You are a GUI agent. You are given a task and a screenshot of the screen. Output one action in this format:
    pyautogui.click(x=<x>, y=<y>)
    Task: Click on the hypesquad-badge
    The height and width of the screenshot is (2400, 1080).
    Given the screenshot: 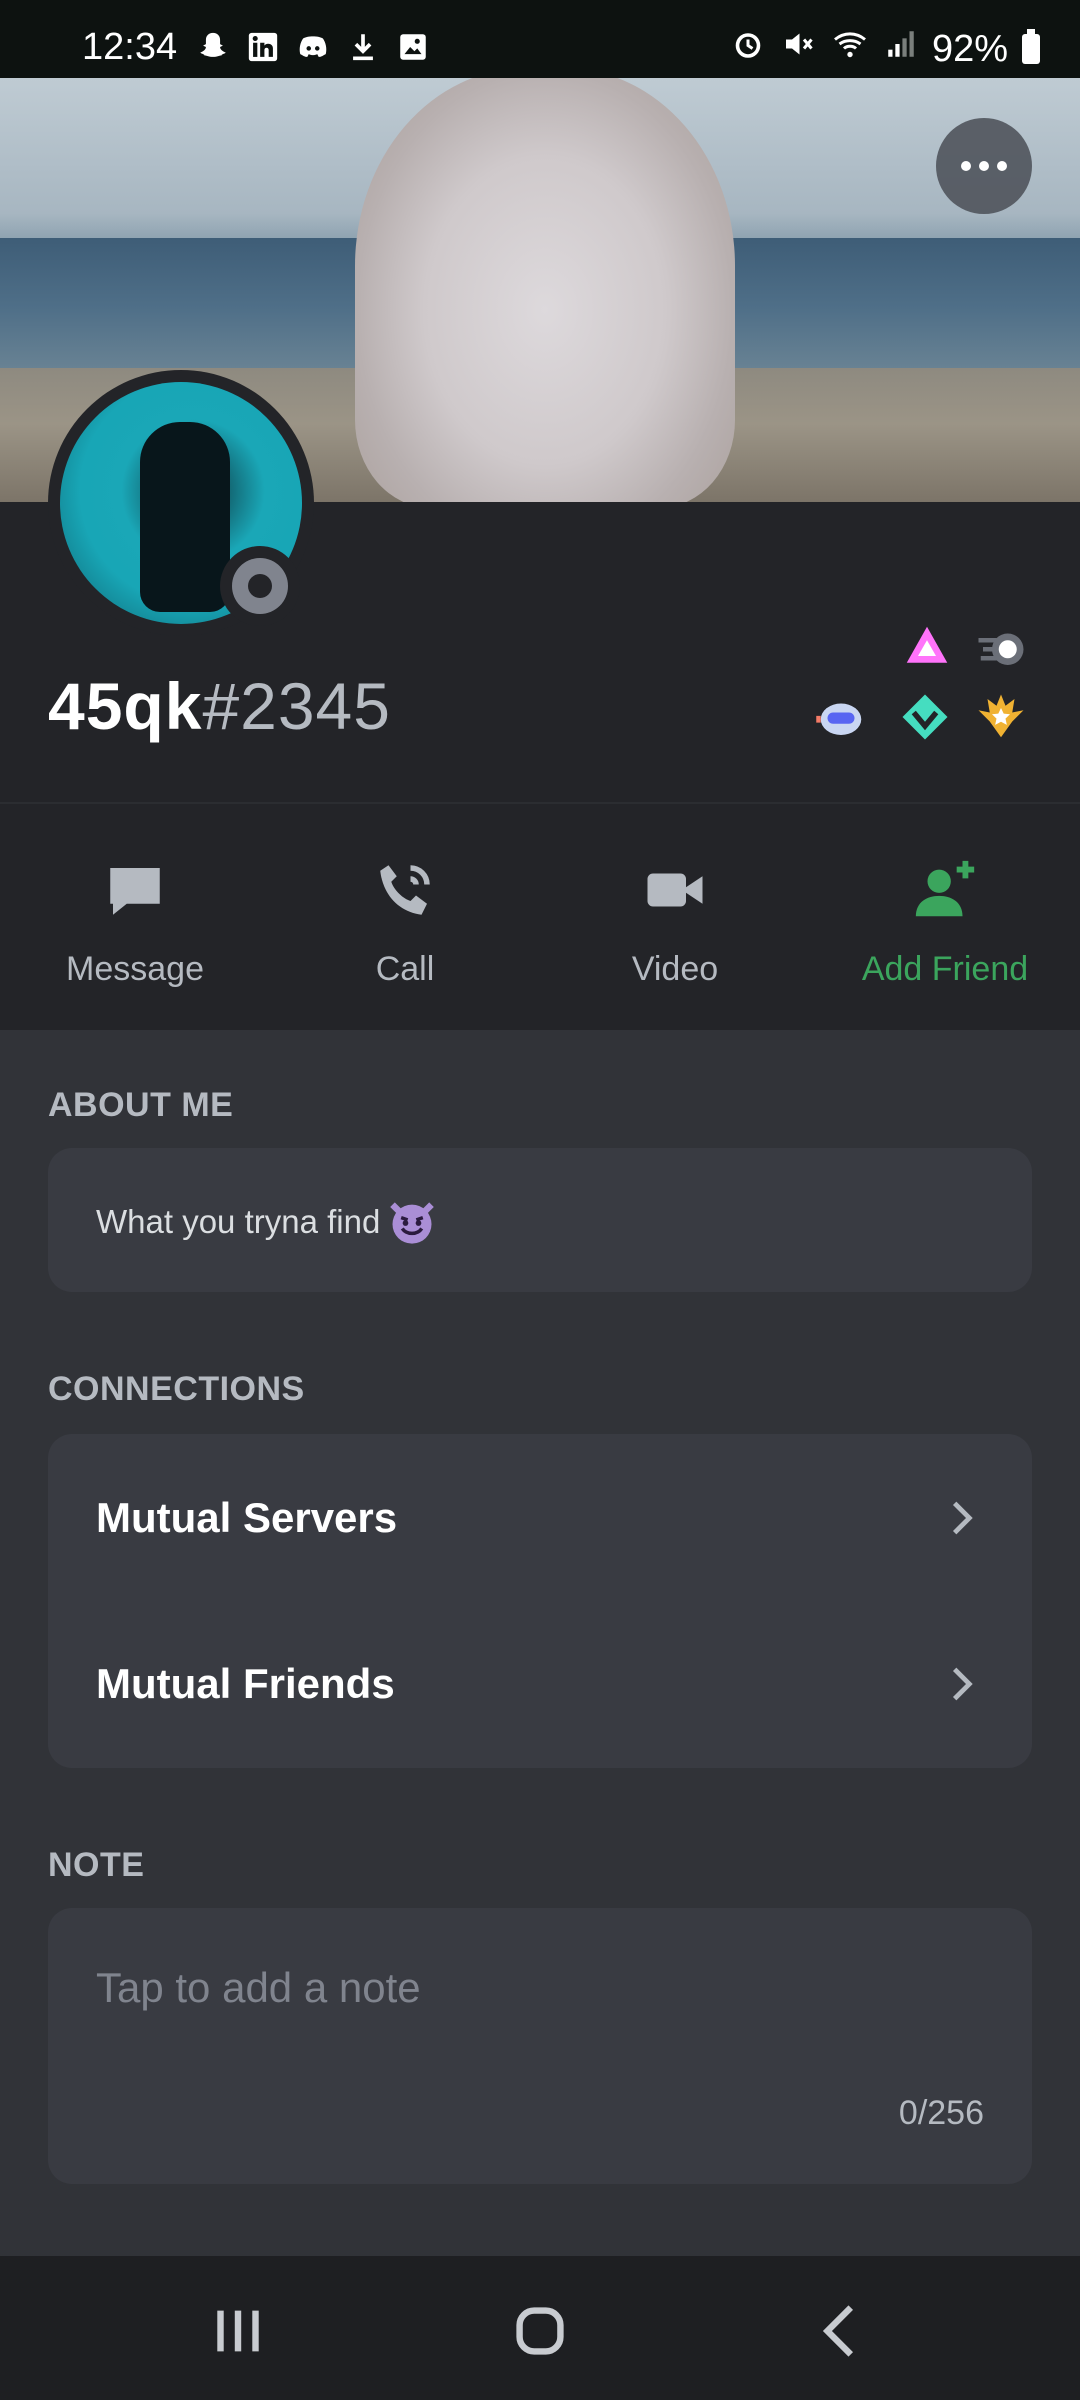 What is the action you would take?
    pyautogui.click(x=841, y=717)
    